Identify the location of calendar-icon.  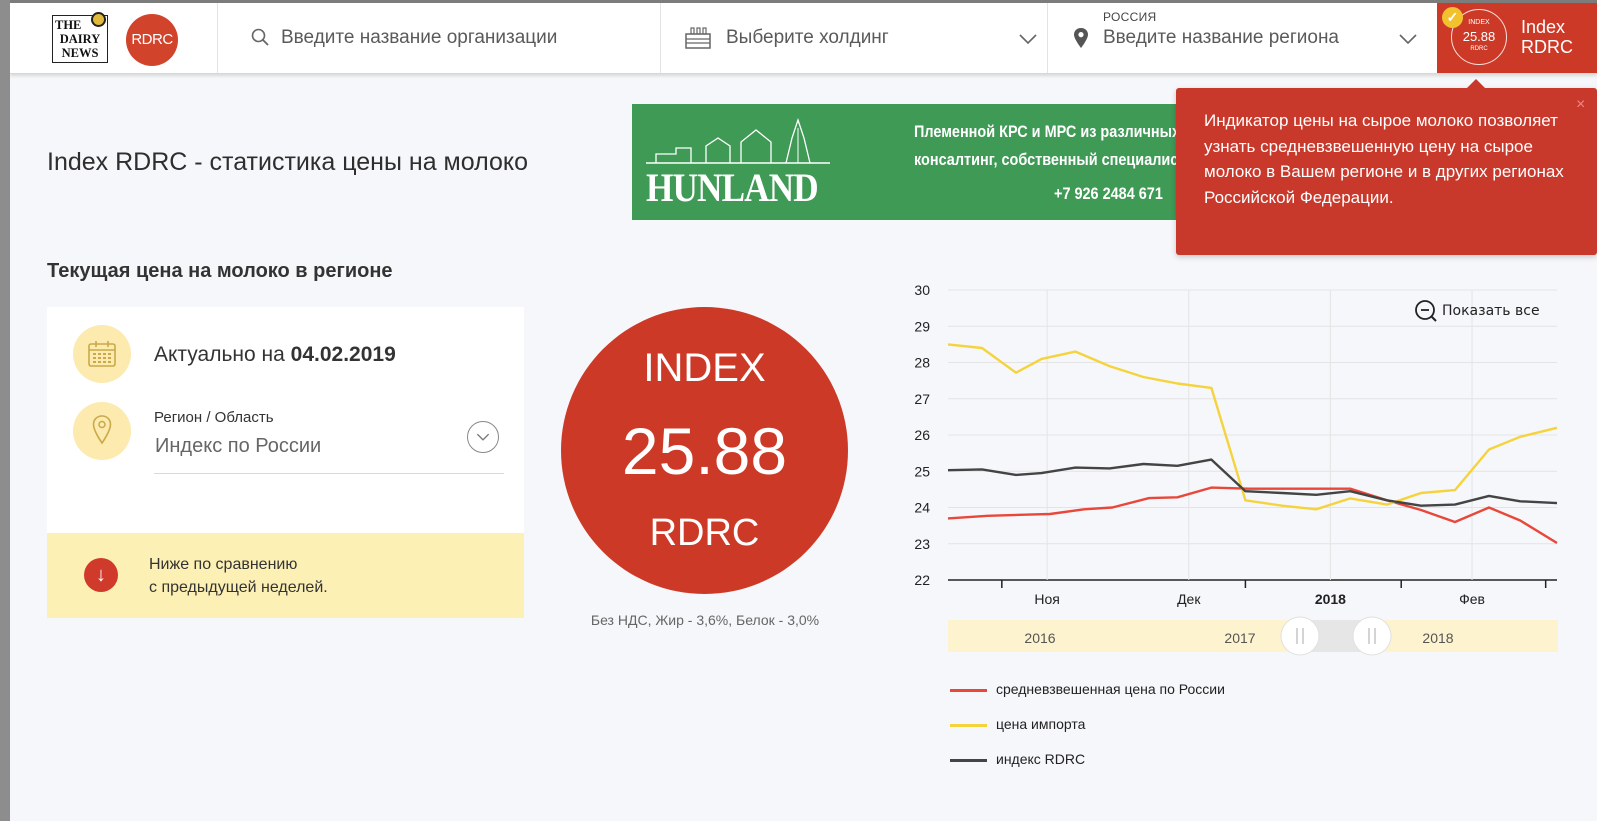
(102, 354).